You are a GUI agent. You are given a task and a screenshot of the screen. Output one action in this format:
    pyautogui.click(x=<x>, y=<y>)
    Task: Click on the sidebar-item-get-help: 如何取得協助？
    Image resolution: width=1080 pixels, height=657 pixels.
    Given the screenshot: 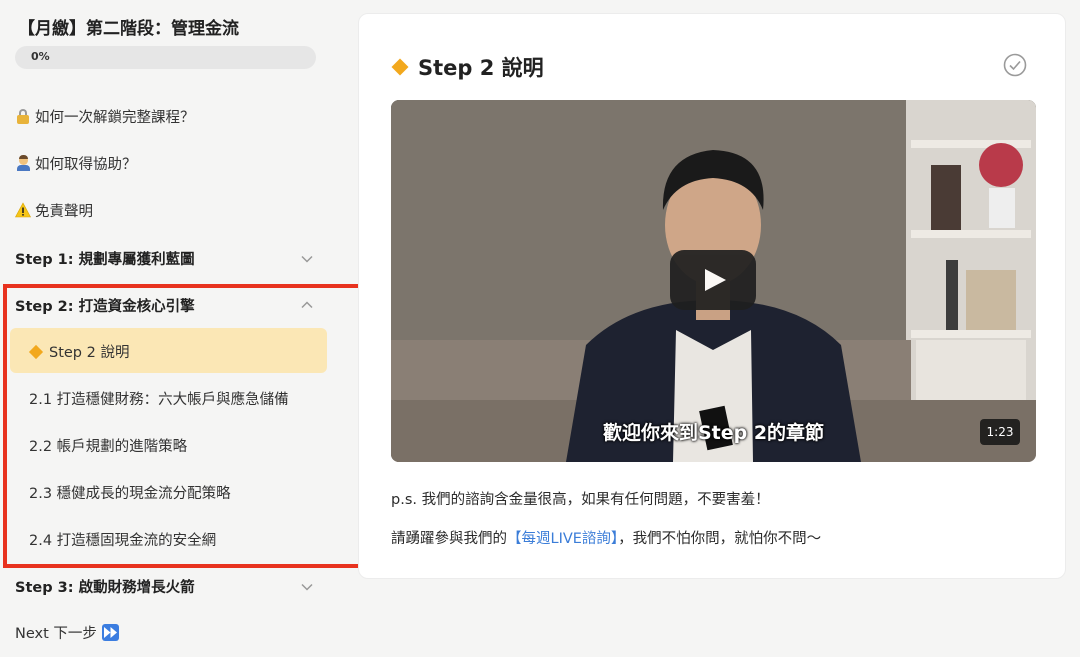 What is the action you would take?
    pyautogui.click(x=76, y=163)
    